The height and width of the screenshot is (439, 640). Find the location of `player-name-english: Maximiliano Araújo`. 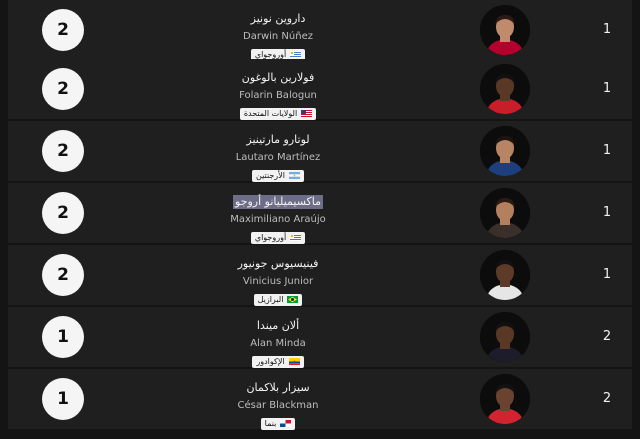

player-name-english: Maximiliano Araújo is located at coordinates (278, 219).